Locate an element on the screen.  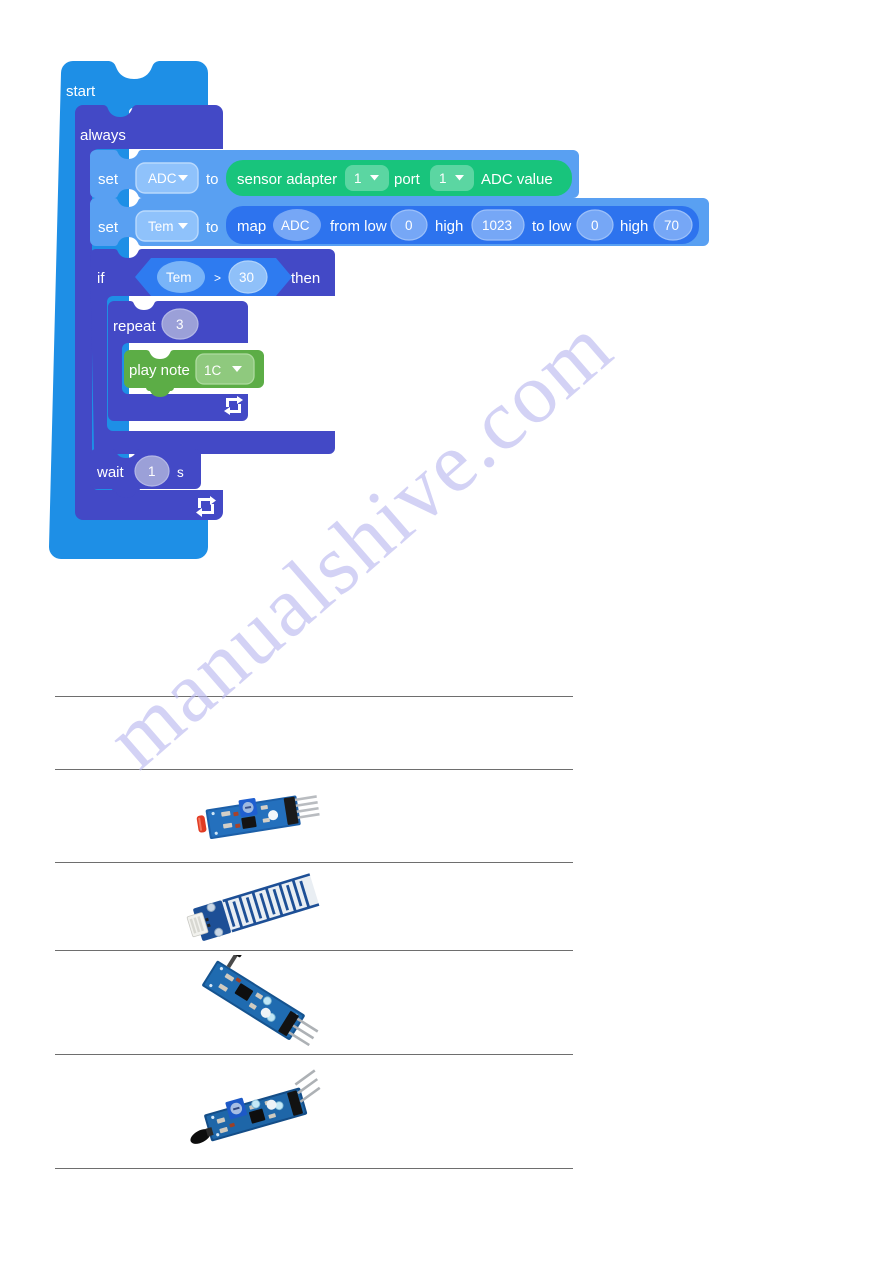
map-to-low-label: to low is located at coordinates (551, 226).